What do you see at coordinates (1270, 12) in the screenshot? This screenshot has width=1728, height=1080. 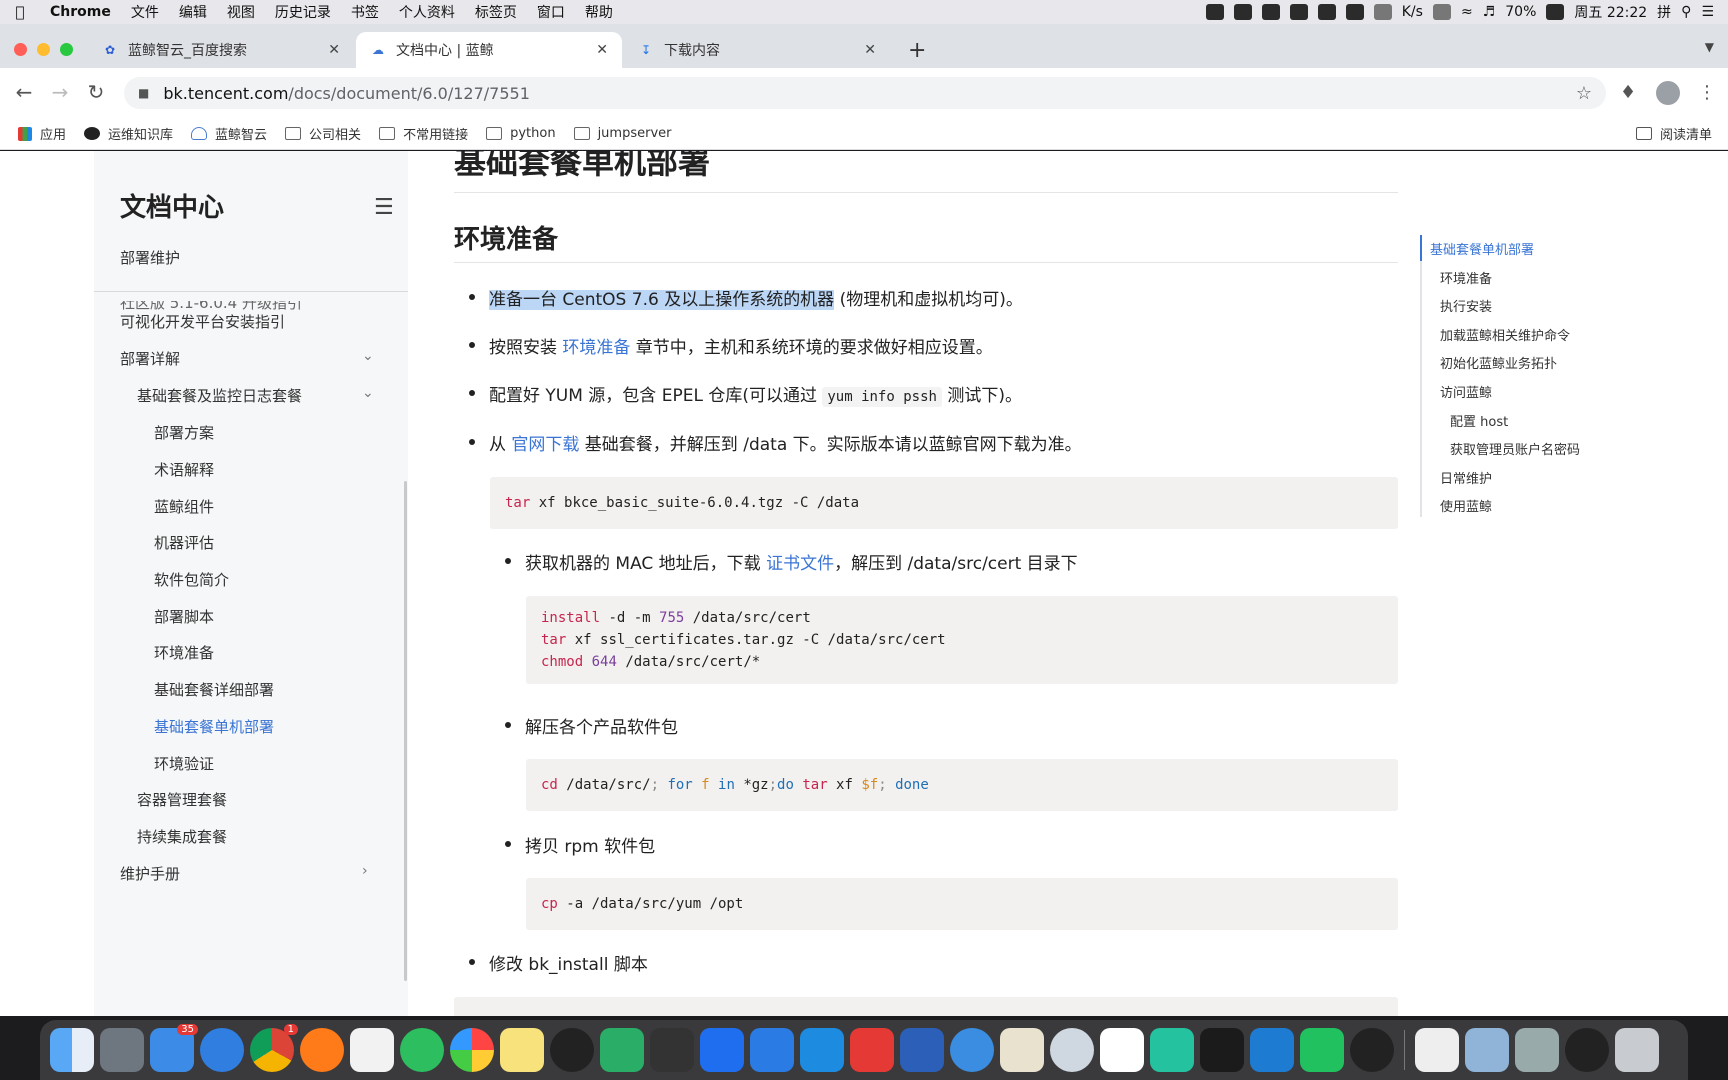 I see `camera-status-icon` at bounding box center [1270, 12].